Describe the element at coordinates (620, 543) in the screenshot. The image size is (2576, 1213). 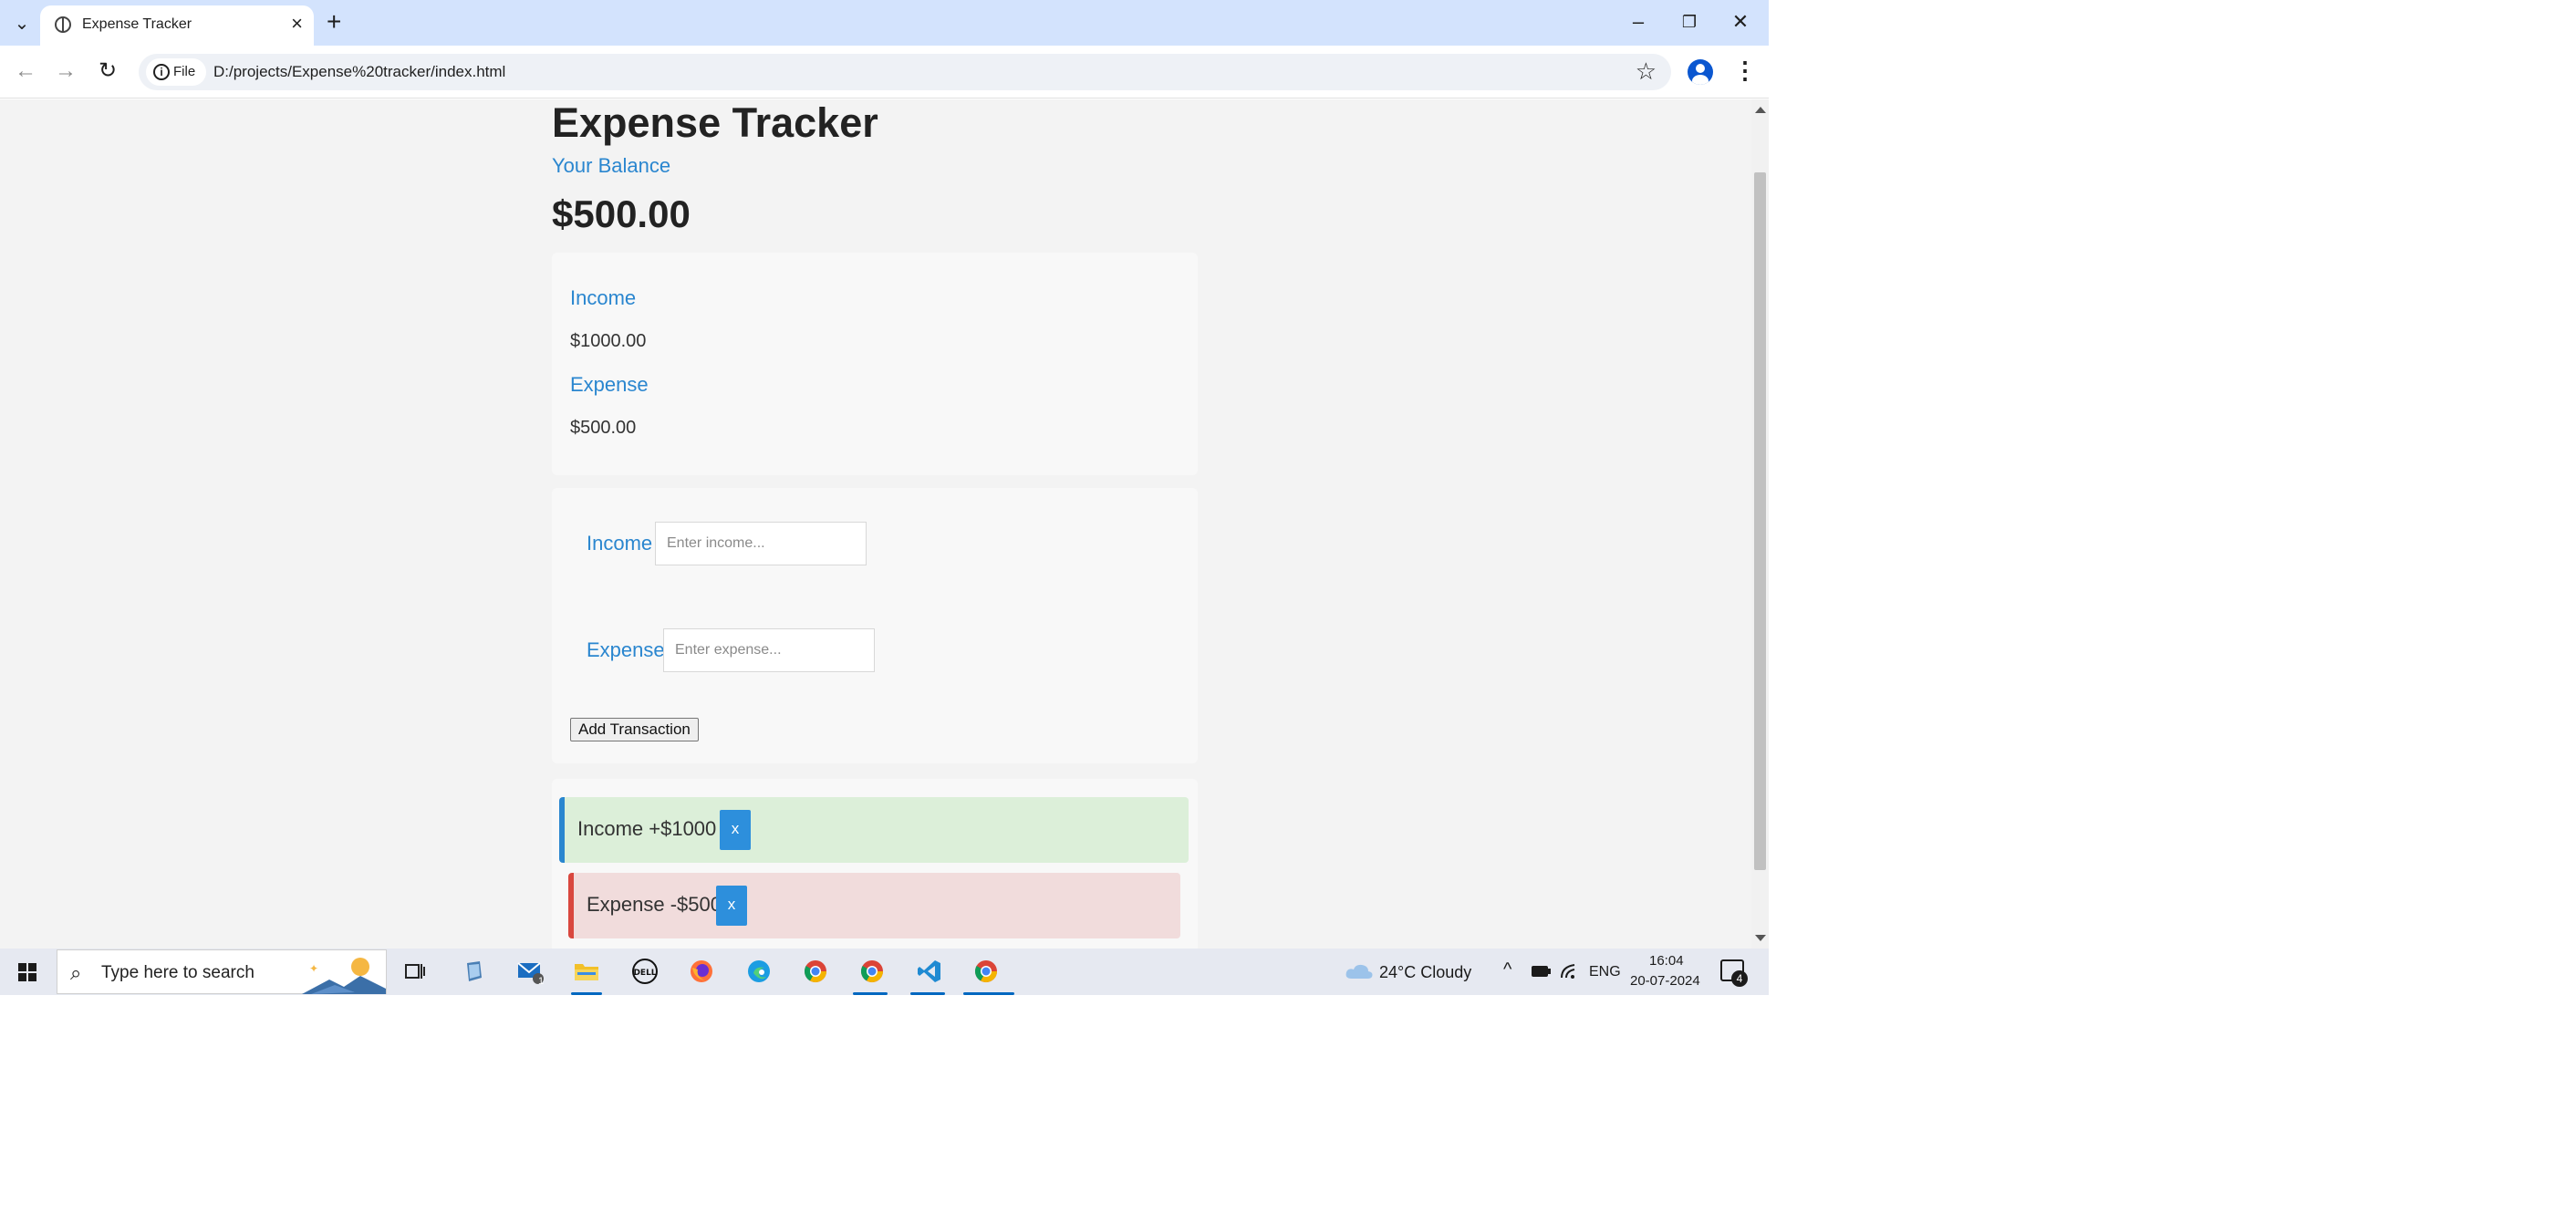
I see `income-input-label: Income` at that location.